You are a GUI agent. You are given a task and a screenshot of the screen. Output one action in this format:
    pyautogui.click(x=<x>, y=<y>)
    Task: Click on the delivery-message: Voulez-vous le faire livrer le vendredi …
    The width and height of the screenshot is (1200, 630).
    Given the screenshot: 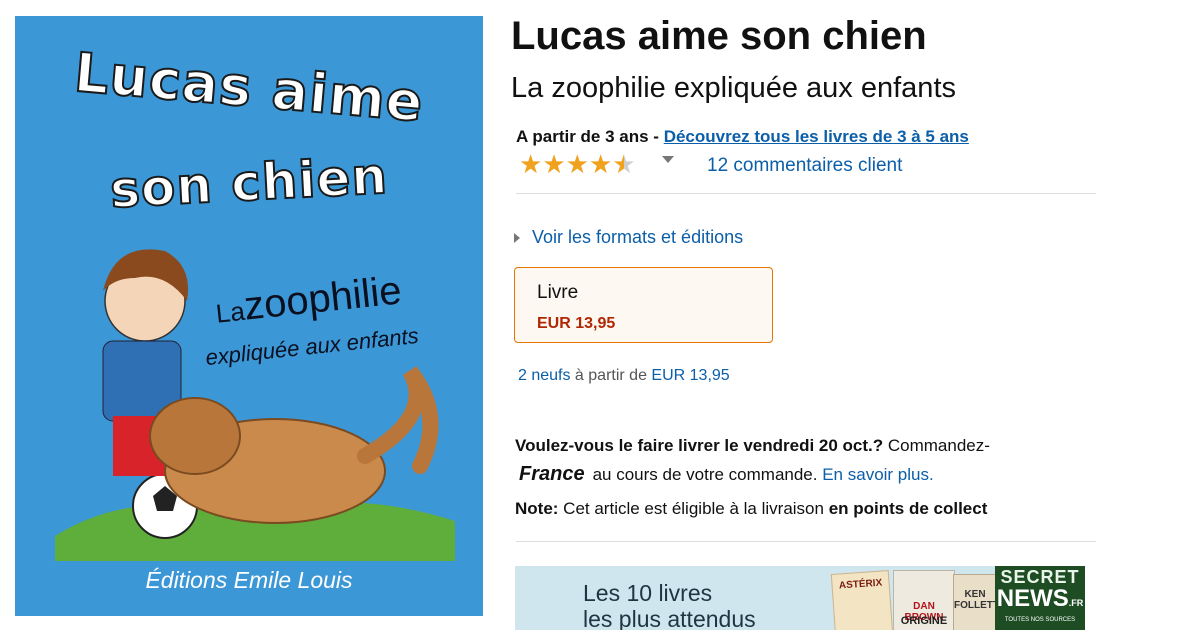 What is the action you would take?
    pyautogui.click(x=806, y=460)
    